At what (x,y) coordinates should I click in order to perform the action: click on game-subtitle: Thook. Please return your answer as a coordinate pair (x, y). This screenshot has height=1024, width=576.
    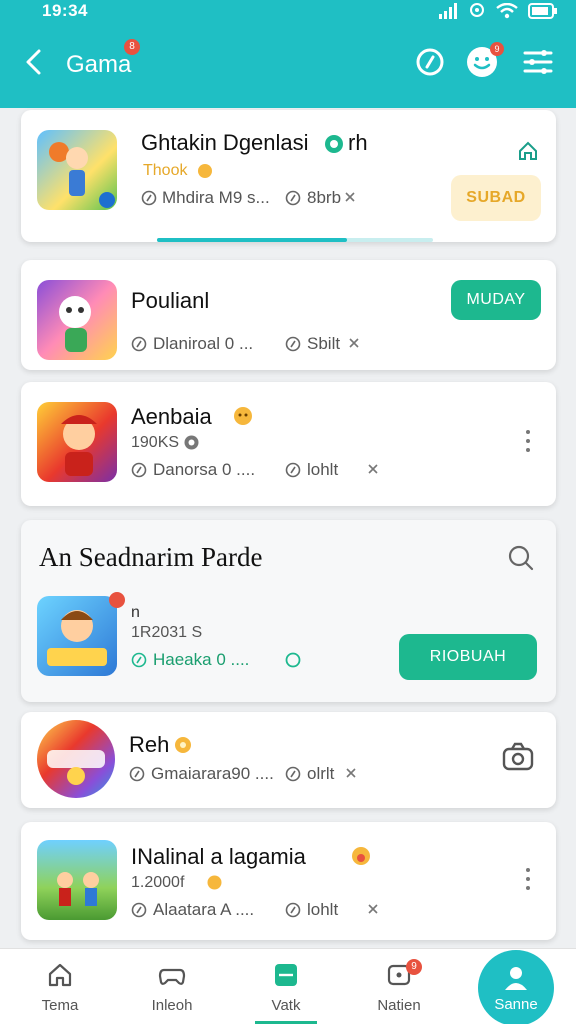
    Looking at the image, I should click on (165, 170).